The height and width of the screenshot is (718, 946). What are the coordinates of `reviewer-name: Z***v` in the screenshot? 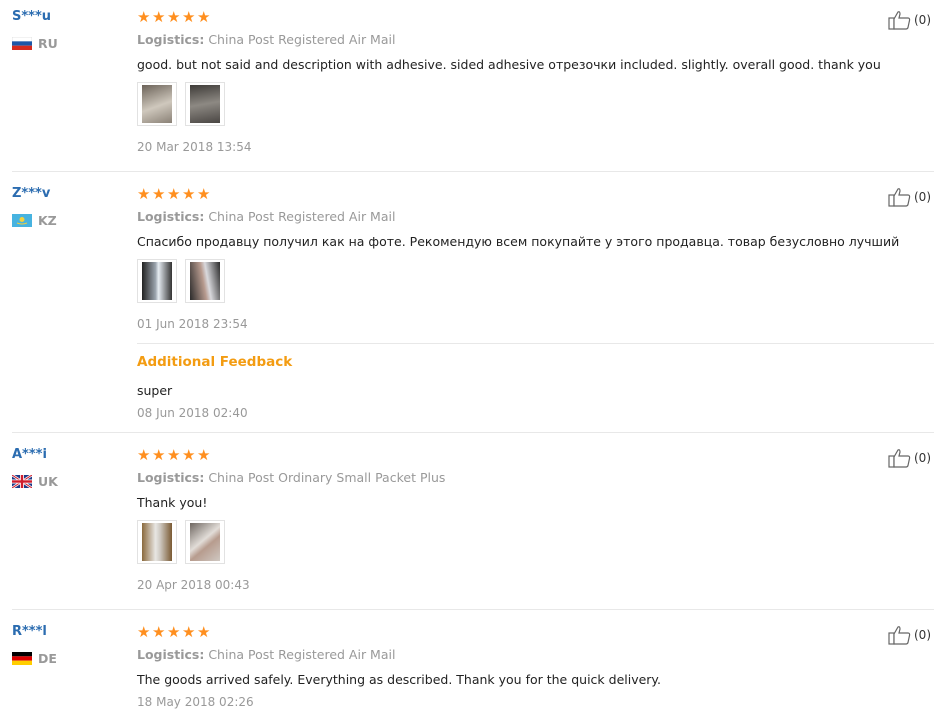 It's located at (31, 193).